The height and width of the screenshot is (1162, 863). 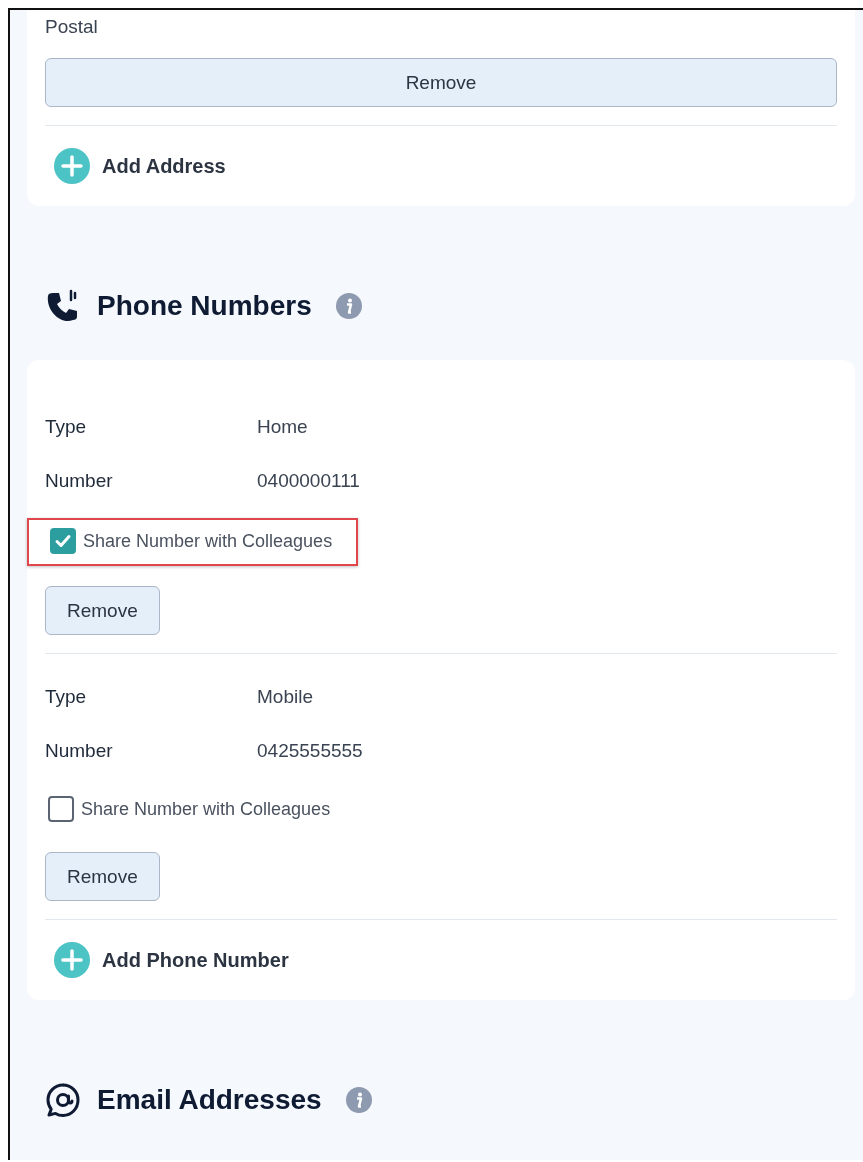 I want to click on section-title: Phone Numbers, so click(x=204, y=306).